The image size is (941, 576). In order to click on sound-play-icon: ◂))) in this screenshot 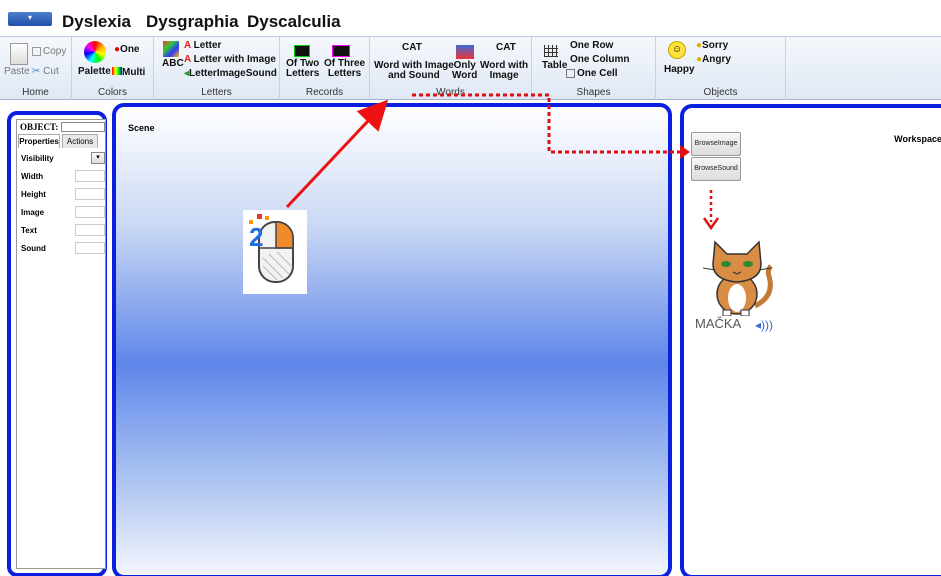, I will do `click(764, 325)`.